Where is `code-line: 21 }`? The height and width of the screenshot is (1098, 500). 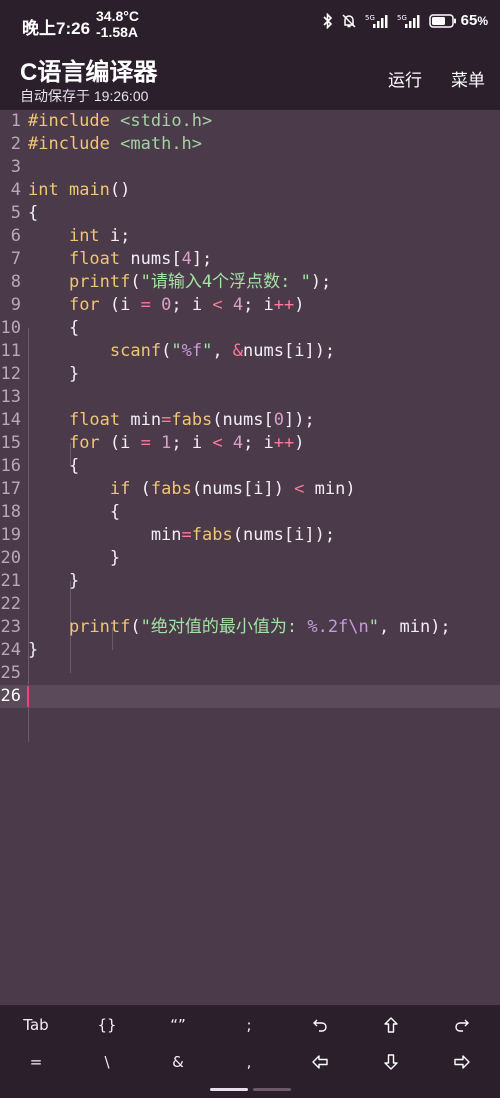
code-line: 21 } is located at coordinates (40, 581).